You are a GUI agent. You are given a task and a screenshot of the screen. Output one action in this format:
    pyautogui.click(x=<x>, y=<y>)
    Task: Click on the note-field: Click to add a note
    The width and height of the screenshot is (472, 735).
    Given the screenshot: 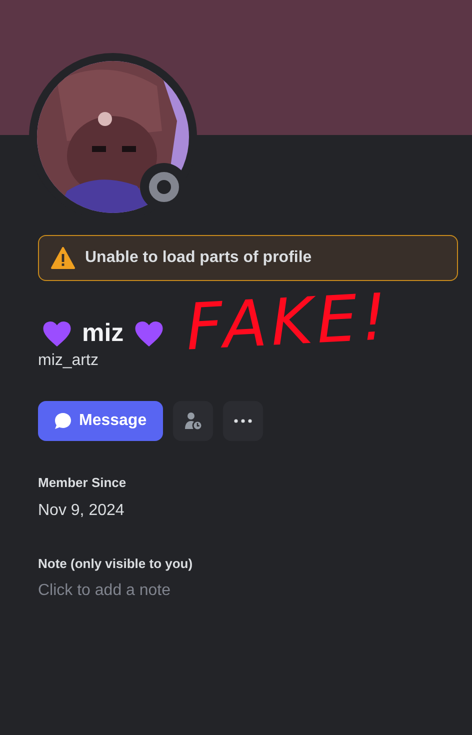 What is the action you would take?
    pyautogui.click(x=188, y=591)
    